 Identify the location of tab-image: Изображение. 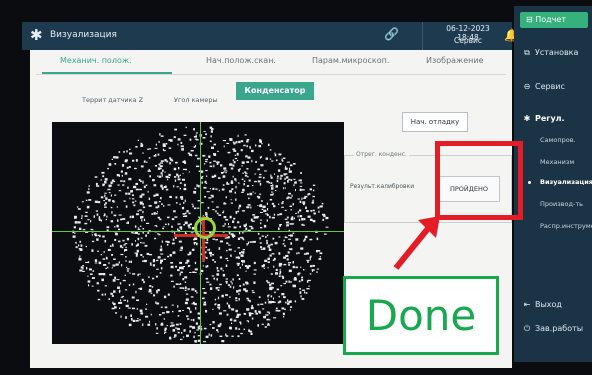
(455, 60).